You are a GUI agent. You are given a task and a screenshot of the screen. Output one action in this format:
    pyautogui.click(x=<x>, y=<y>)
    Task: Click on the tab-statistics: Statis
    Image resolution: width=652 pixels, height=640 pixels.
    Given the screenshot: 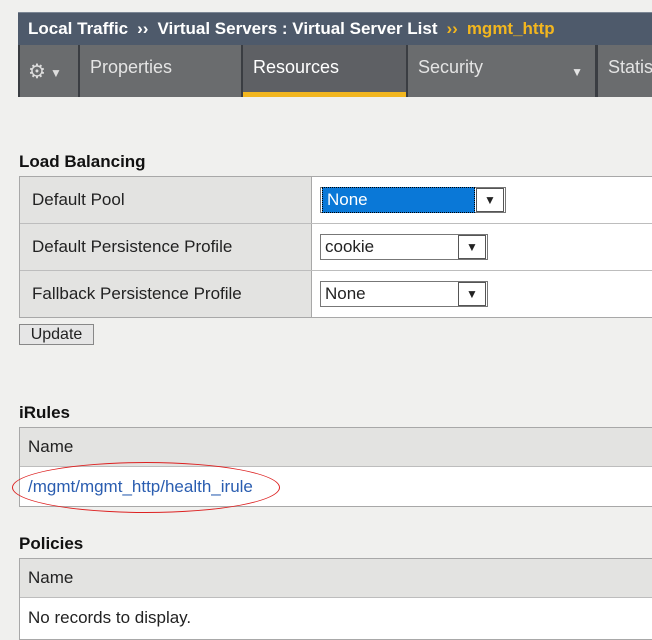 What is the action you would take?
    pyautogui.click(x=625, y=71)
    